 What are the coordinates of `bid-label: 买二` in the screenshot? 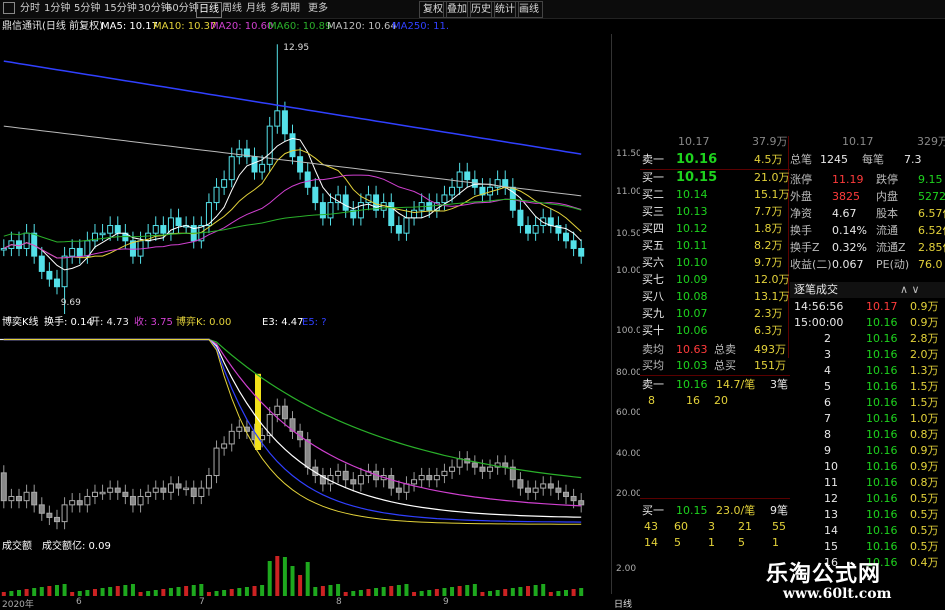 It's located at (653, 194).